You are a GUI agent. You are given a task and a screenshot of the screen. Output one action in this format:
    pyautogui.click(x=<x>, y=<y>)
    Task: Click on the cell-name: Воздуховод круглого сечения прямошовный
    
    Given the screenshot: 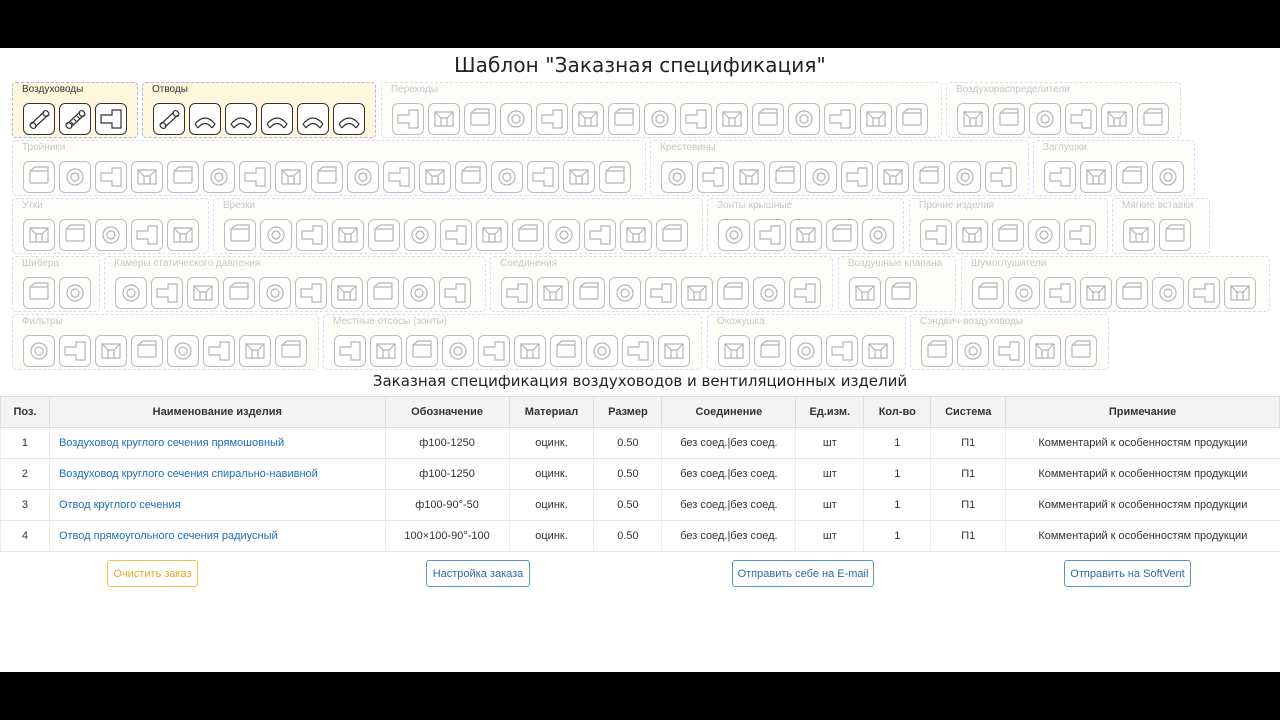 What is the action you would take?
    pyautogui.click(x=217, y=443)
    